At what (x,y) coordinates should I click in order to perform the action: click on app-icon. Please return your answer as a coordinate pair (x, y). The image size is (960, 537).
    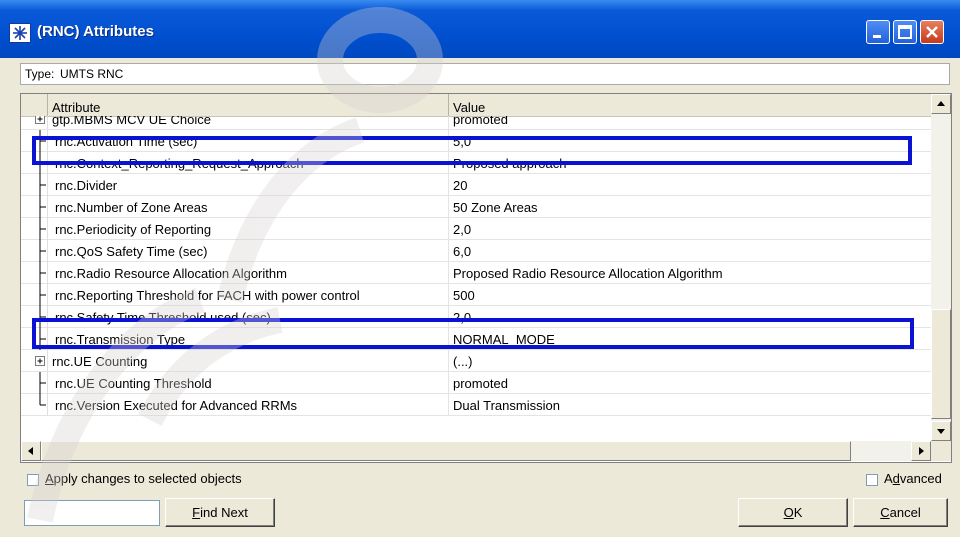
    Looking at the image, I should click on (20, 33).